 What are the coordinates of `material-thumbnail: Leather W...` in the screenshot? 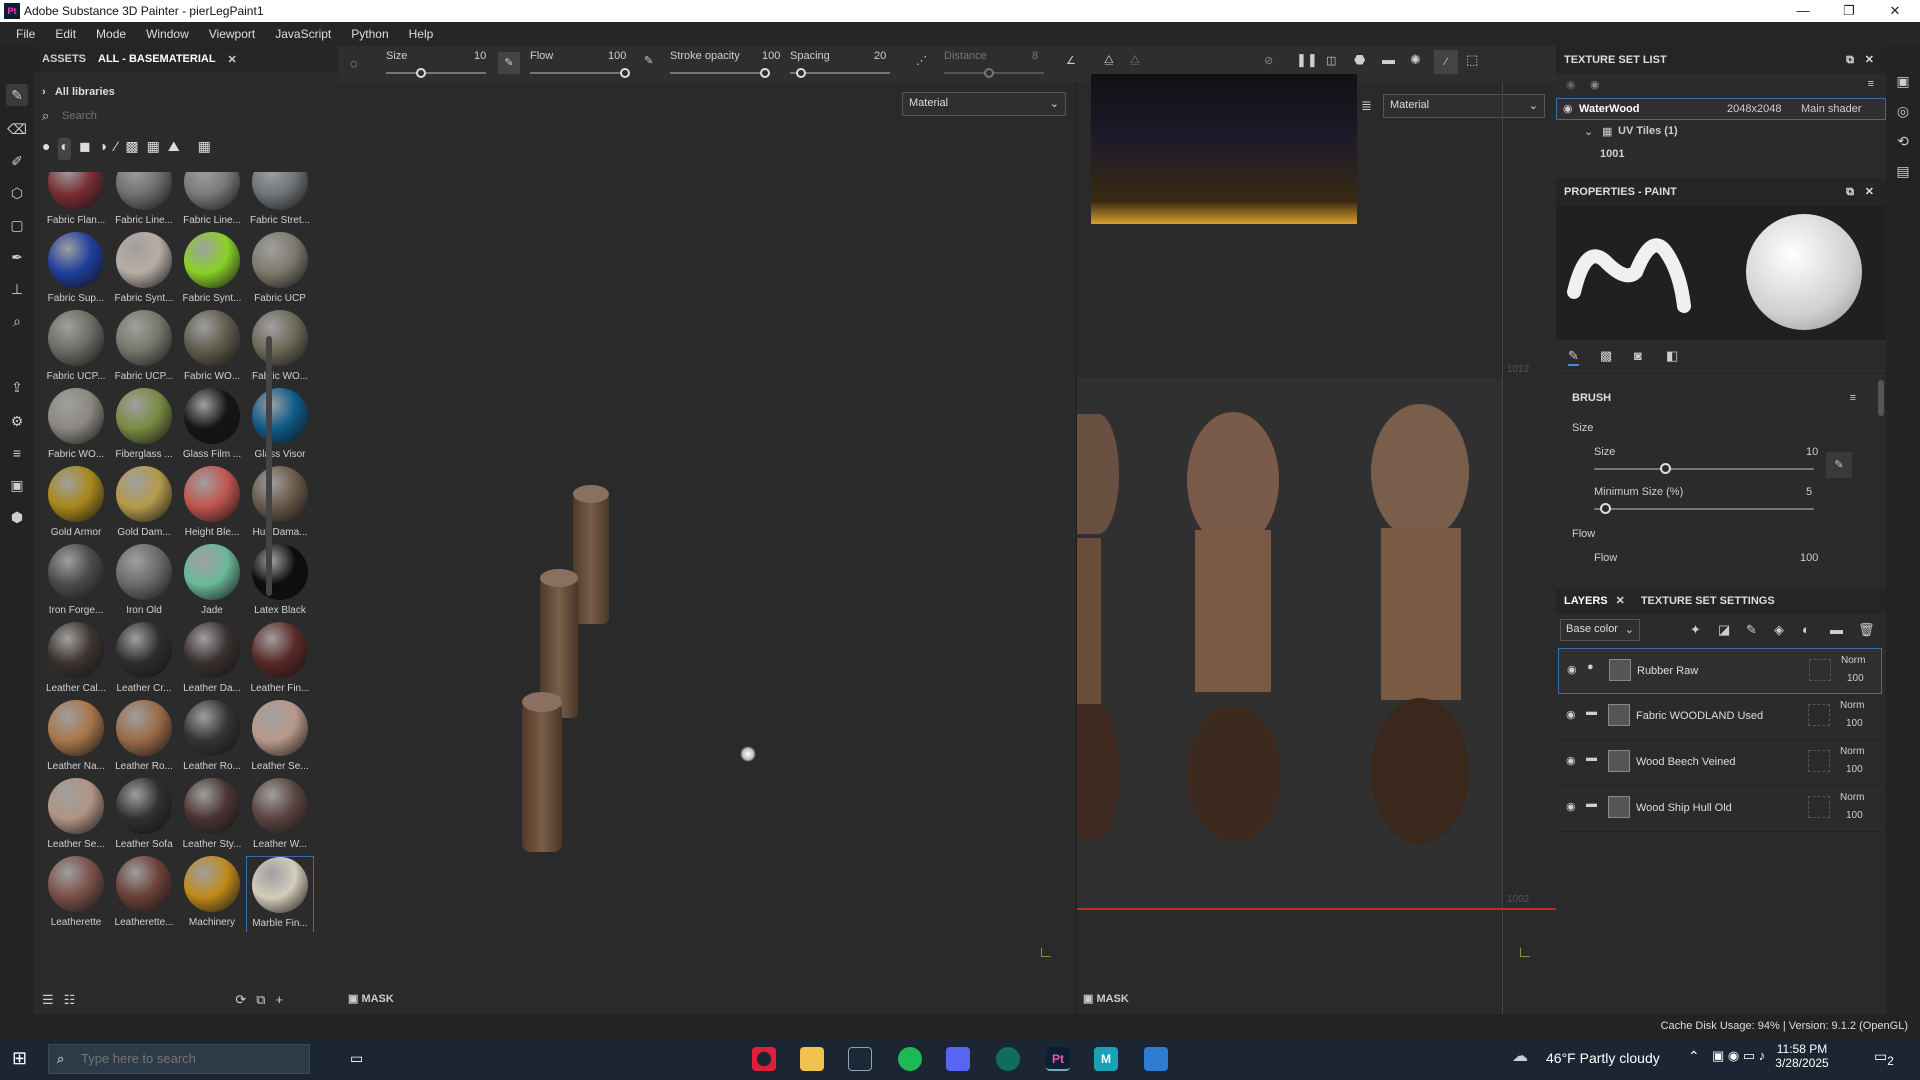 It's located at (280, 817).